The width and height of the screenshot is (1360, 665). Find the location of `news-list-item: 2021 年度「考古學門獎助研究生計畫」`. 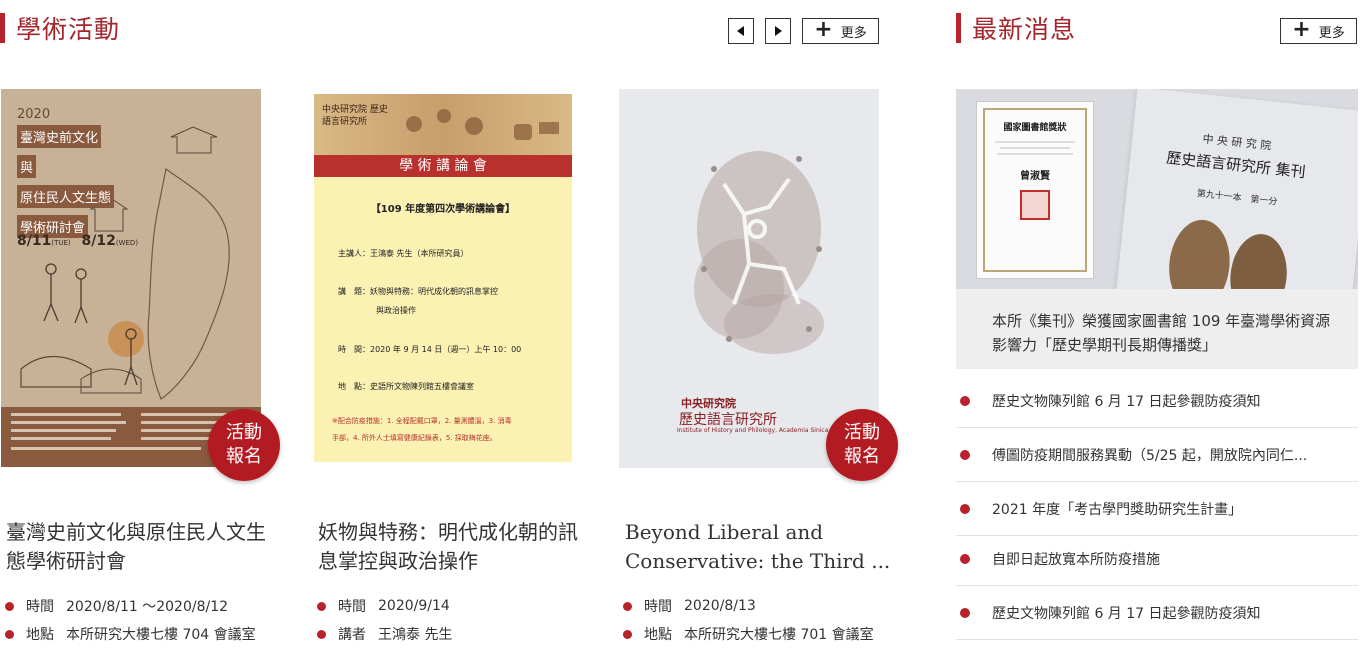

news-list-item: 2021 年度「考古學門獎助研究生計畫」 is located at coordinates (1157, 509).